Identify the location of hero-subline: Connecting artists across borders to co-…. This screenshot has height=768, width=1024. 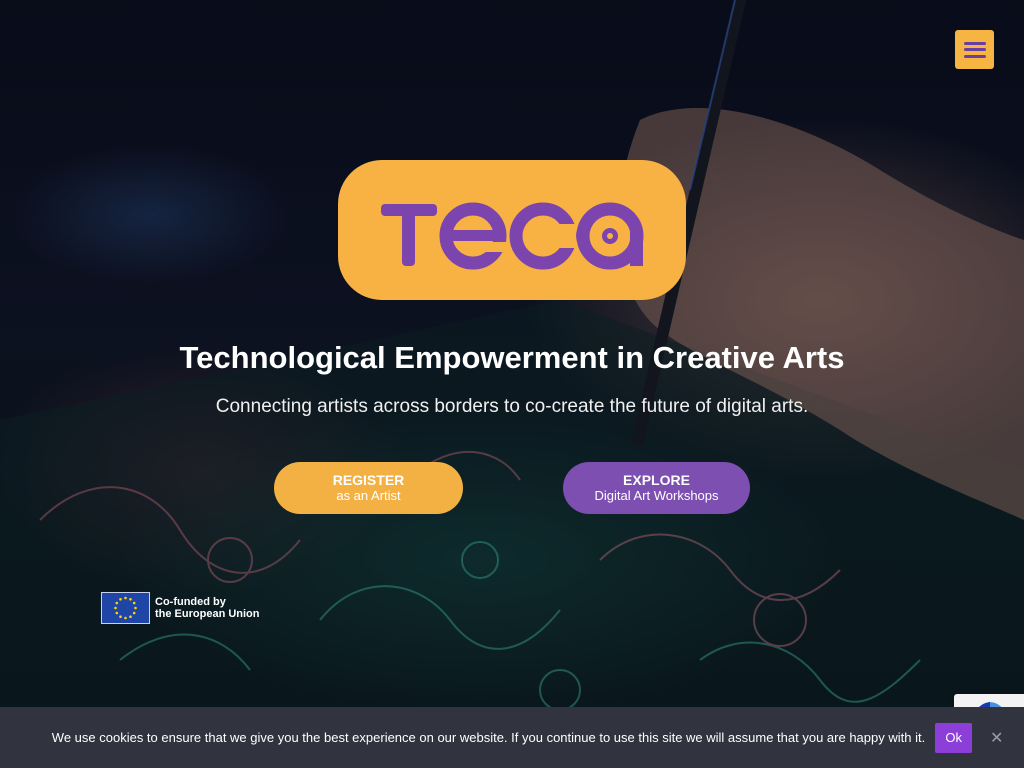
(512, 406).